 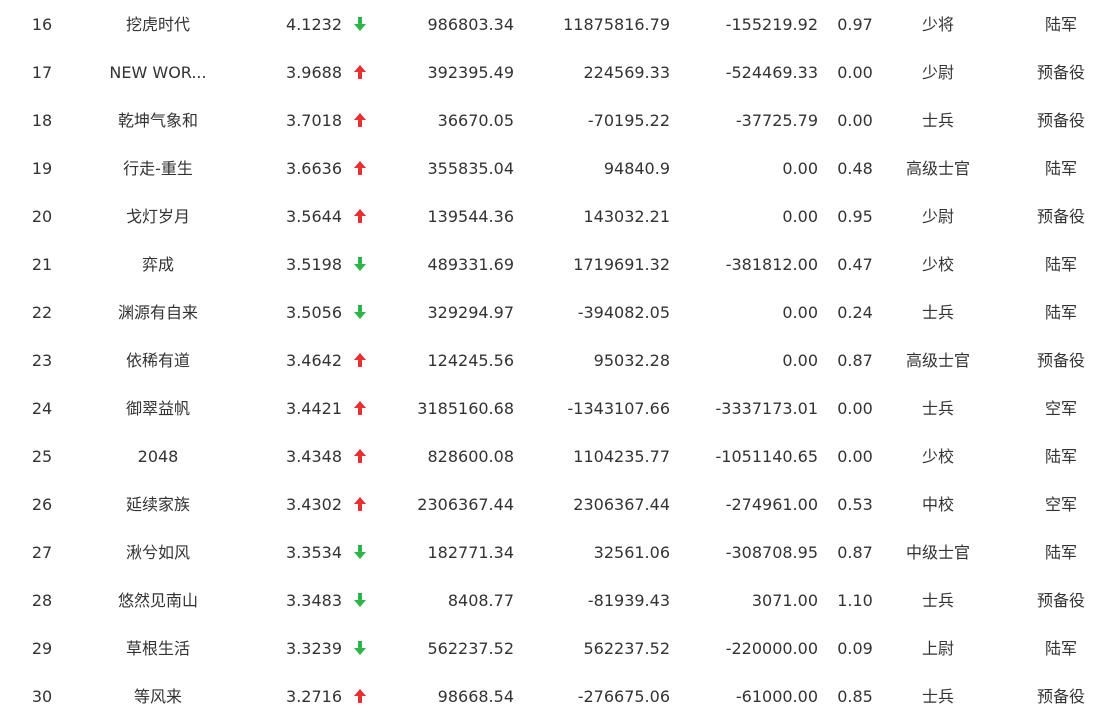 I want to click on rank-cell: 21, so click(x=42, y=264).